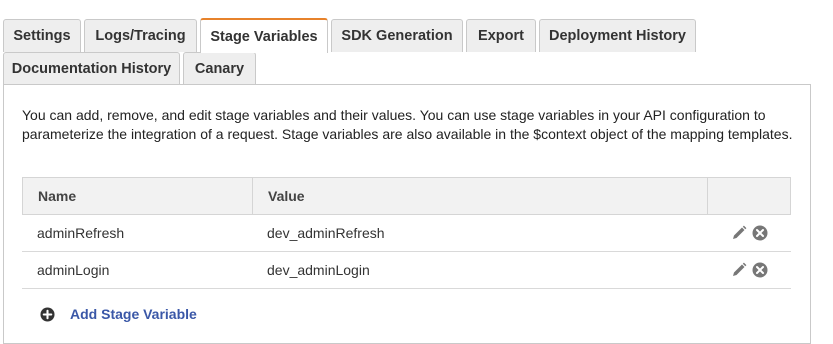 The image size is (833, 344). I want to click on table-row: adminLogin dev_adminLogin, so click(406, 270).